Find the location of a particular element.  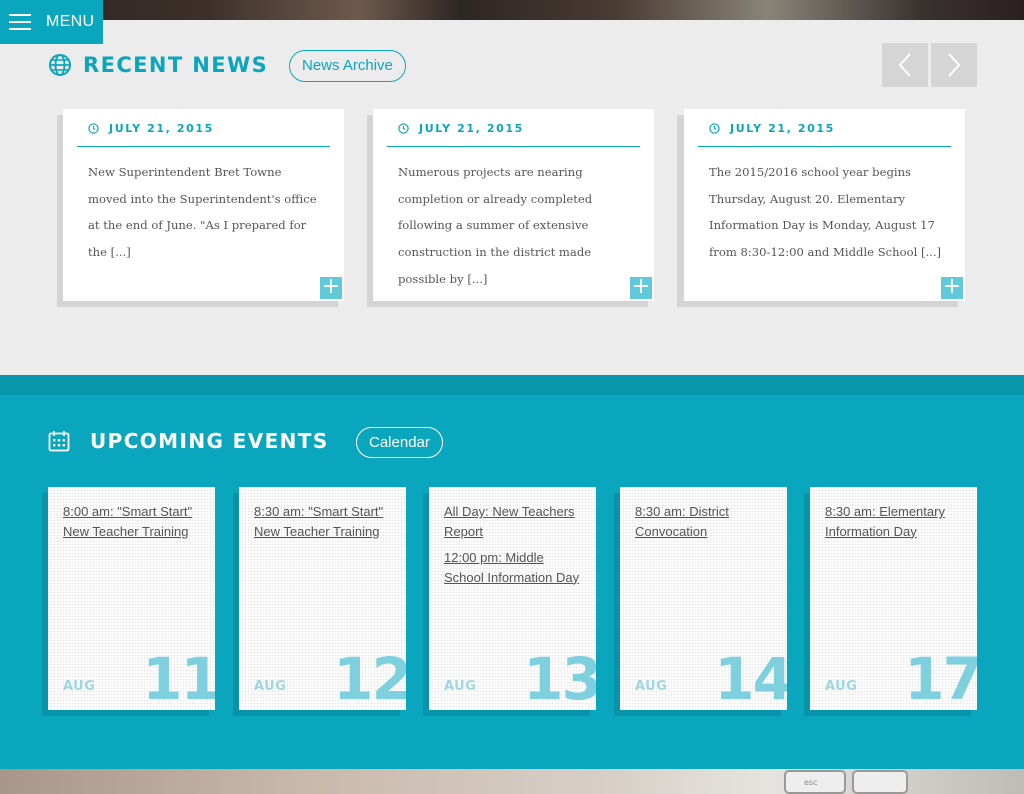

event-day: 12 is located at coordinates (369, 677).